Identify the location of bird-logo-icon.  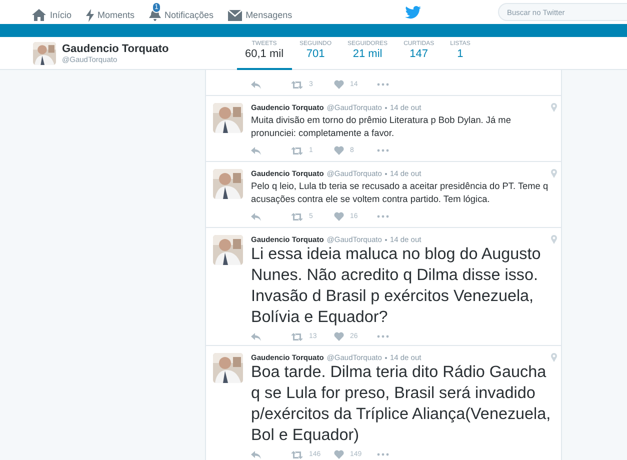
(413, 12).